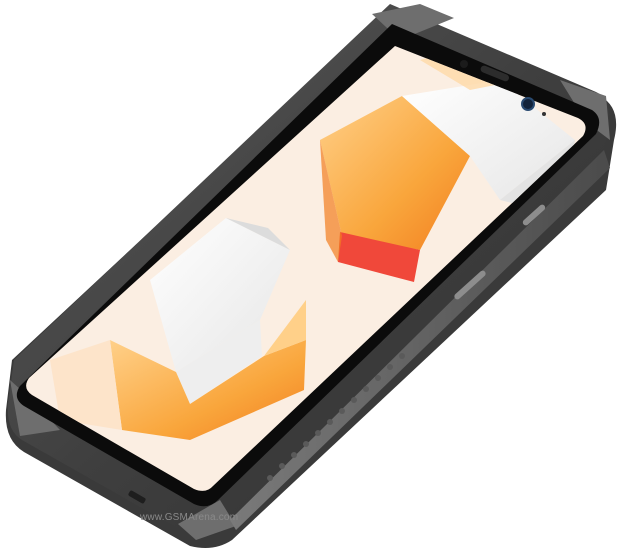  What do you see at coordinates (544, 114) in the screenshot?
I see `led-icon` at bounding box center [544, 114].